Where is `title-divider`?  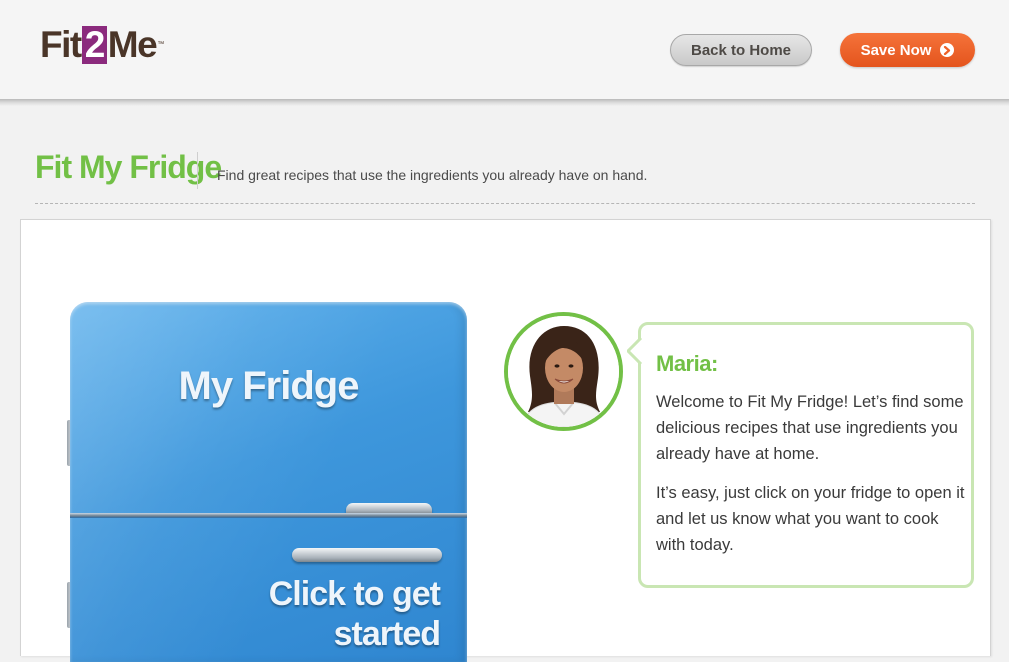 title-divider is located at coordinates (197, 170).